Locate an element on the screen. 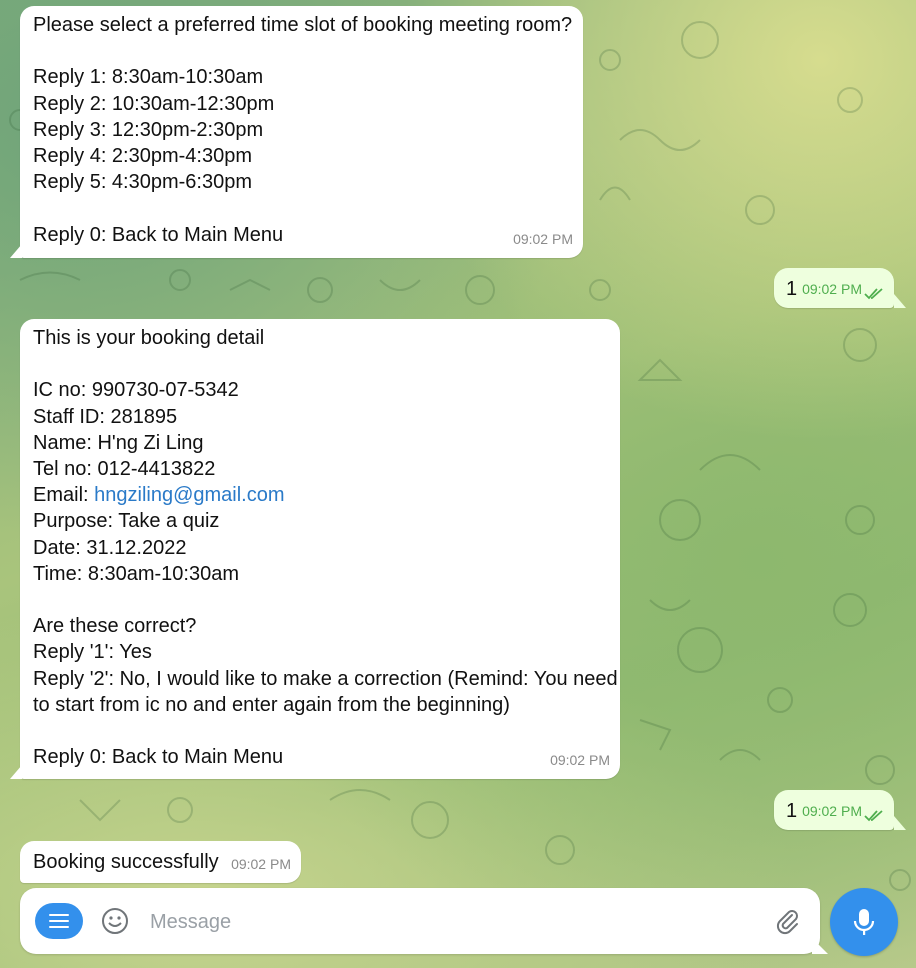 The height and width of the screenshot is (968, 916). booking-question: Are these correct? is located at coordinates (115, 626).